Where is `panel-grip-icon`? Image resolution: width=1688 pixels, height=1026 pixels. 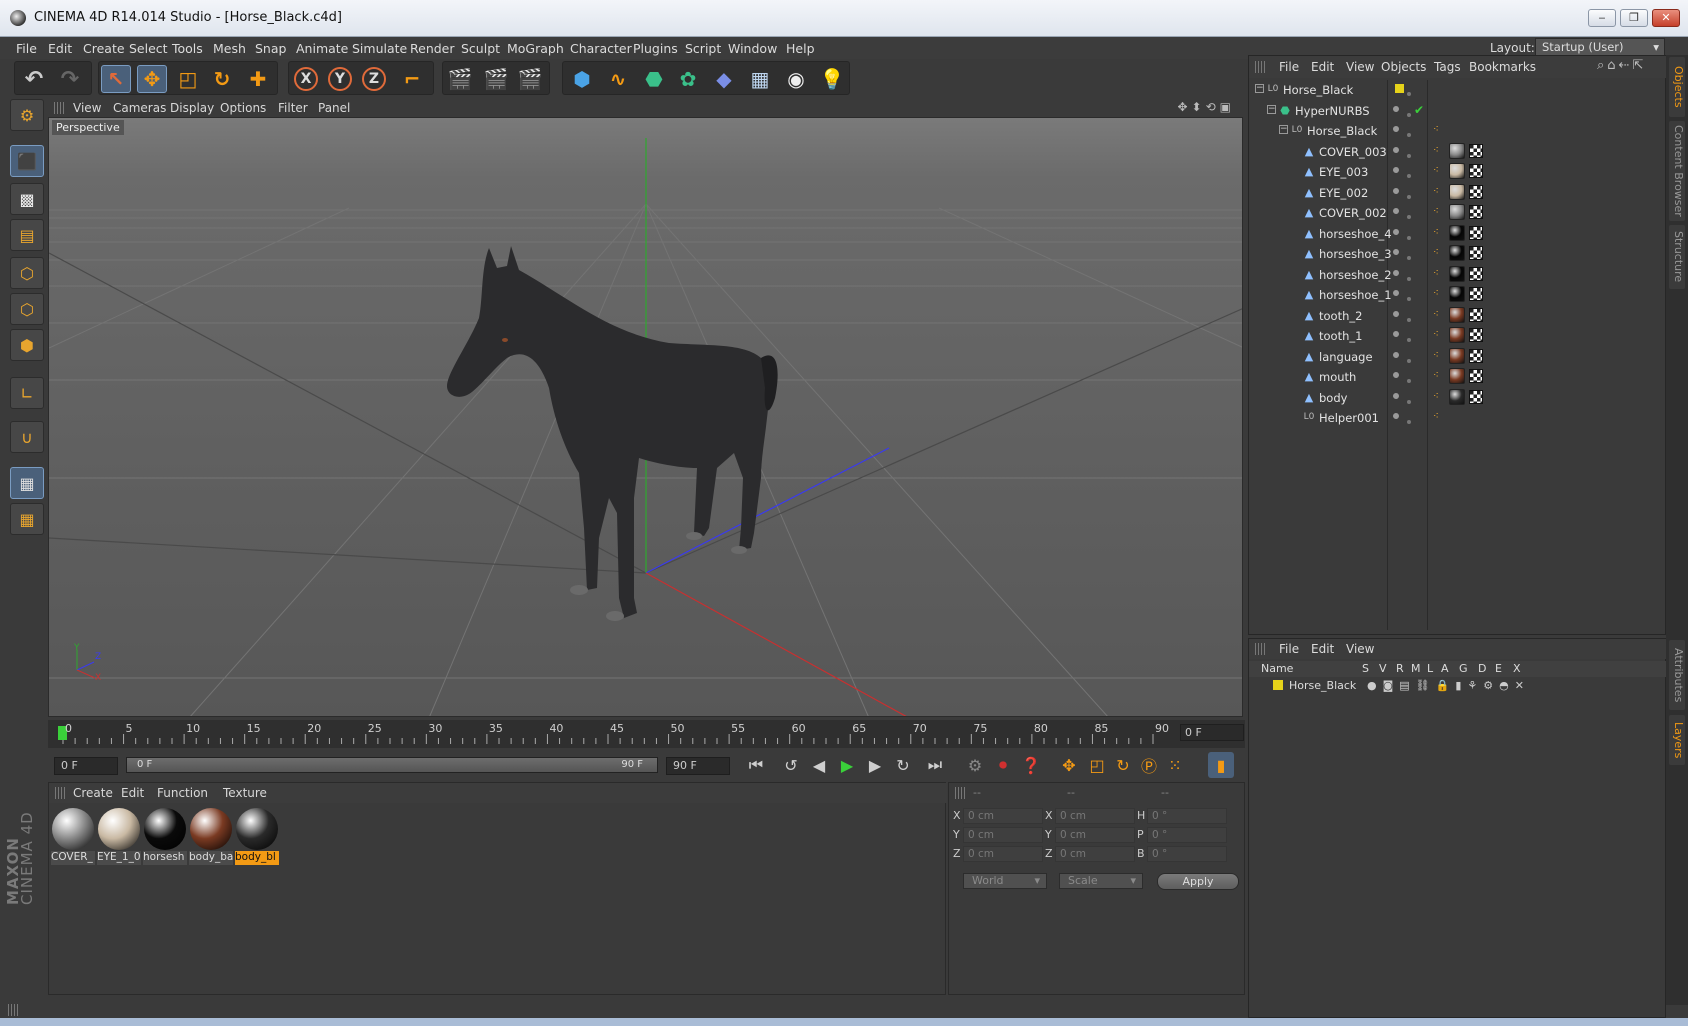
panel-grip-icon is located at coordinates (1260, 649).